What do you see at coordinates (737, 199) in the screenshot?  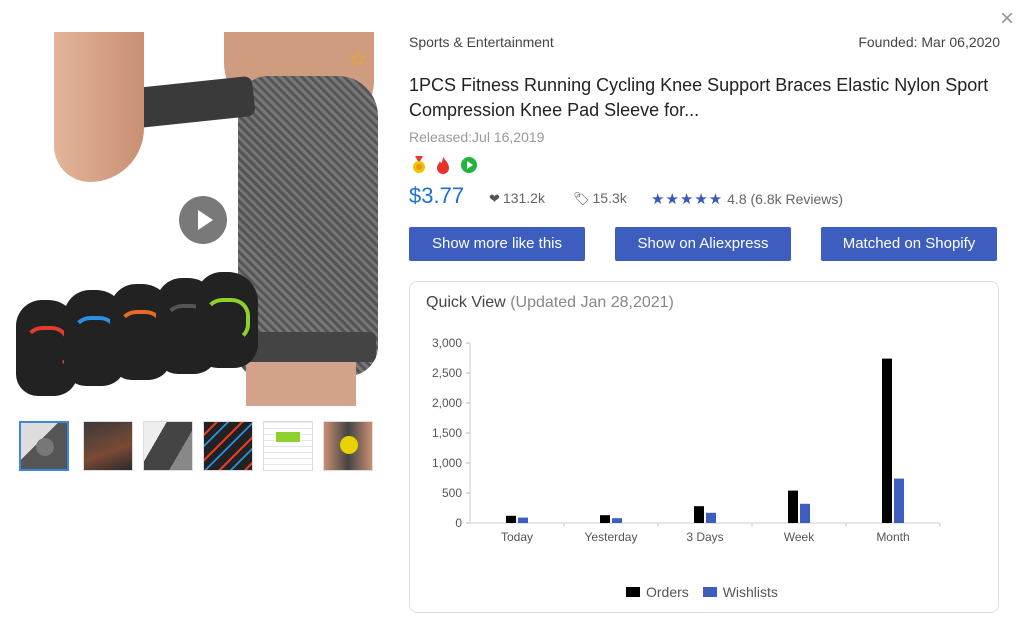 I see `rating-value: 4.8` at bounding box center [737, 199].